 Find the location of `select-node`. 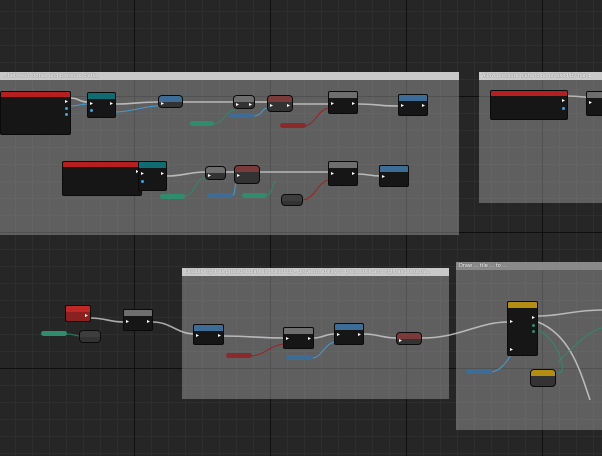

select-node is located at coordinates (280, 103).